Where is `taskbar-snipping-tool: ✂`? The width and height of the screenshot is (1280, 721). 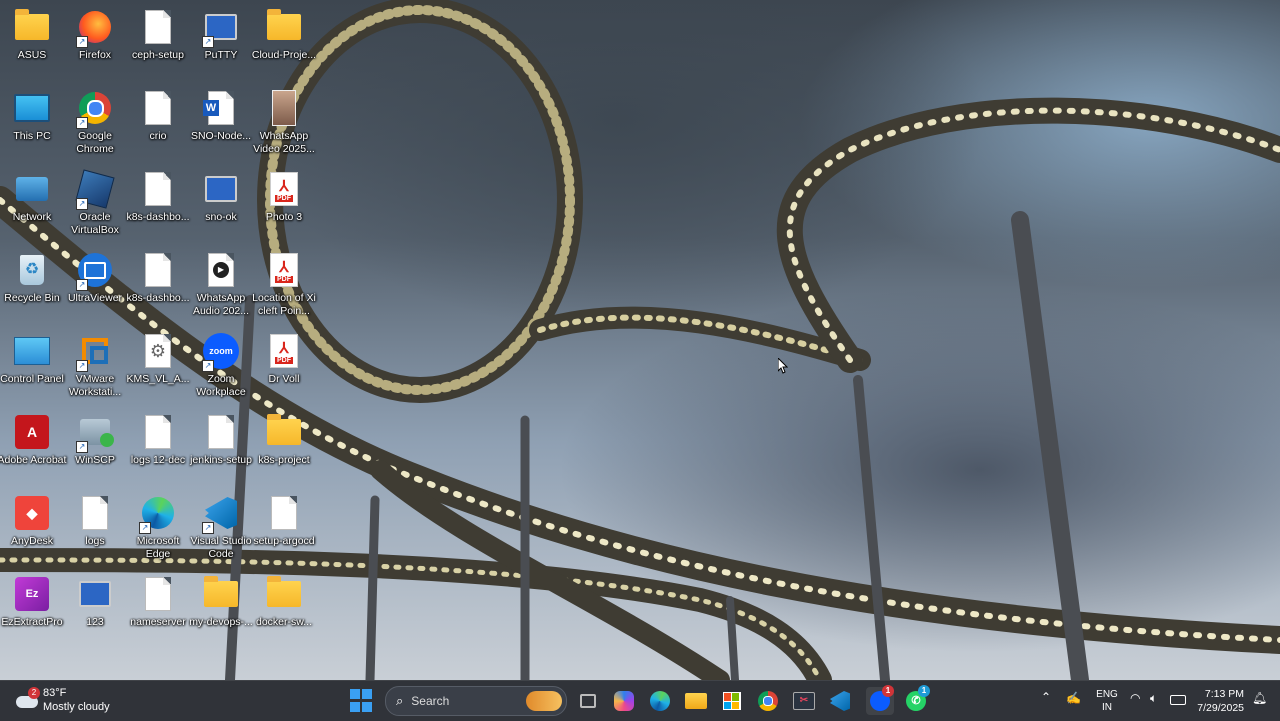 taskbar-snipping-tool: ✂ is located at coordinates (804, 701).